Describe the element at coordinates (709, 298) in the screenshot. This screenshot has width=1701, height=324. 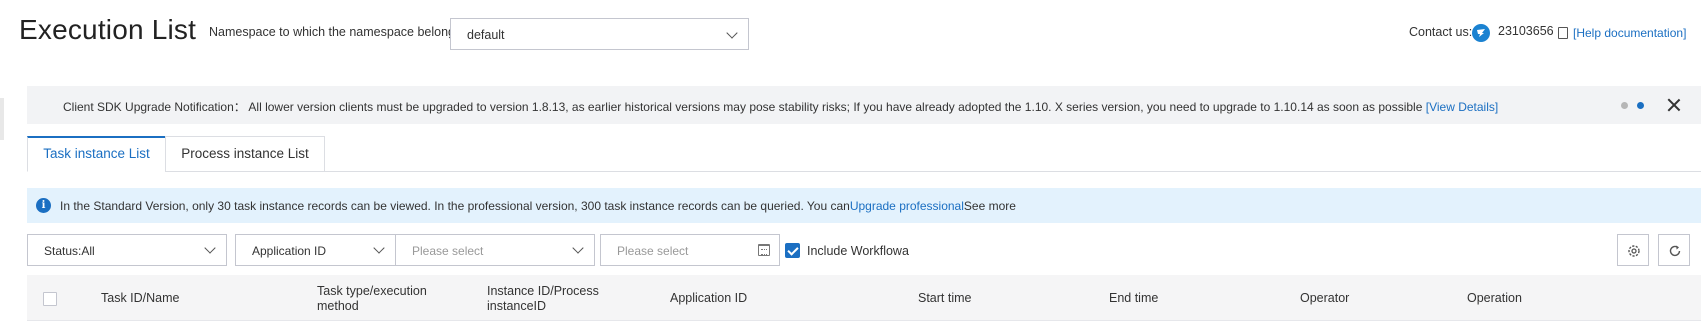
I see `column-application-id: Application ID` at that location.